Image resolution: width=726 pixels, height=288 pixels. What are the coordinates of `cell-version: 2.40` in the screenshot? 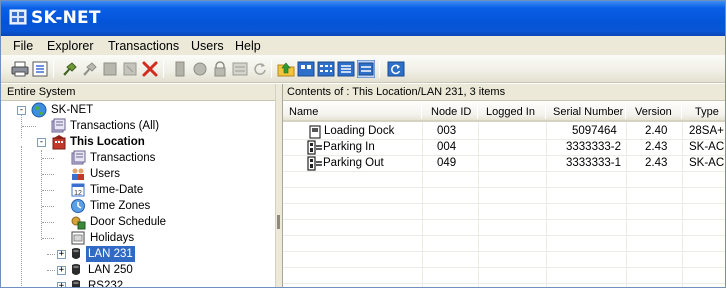 It's located at (656, 131).